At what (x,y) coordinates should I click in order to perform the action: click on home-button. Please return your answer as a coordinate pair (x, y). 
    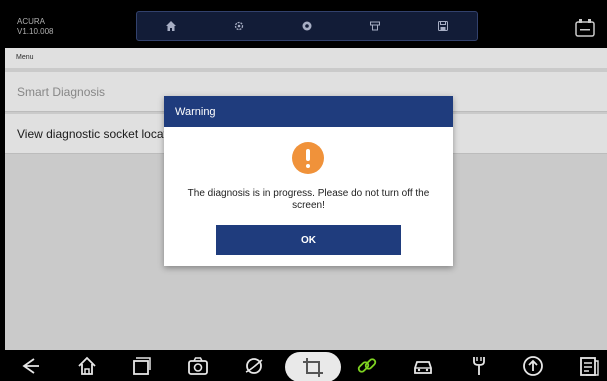
    Looking at the image, I should click on (87, 366).